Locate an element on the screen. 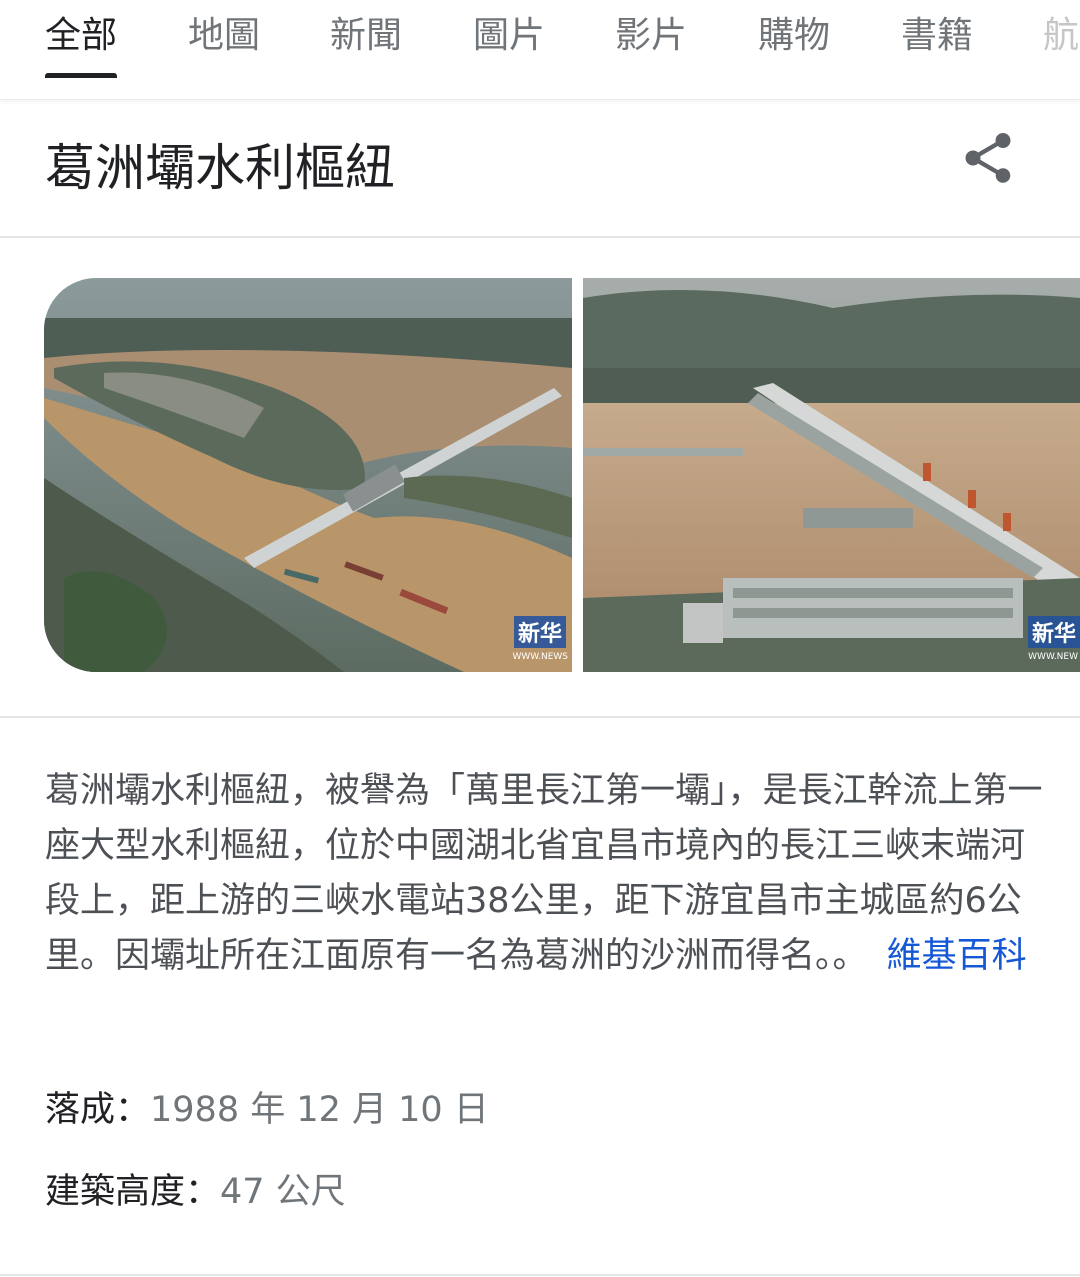 Image resolution: width=1080 pixels, height=1277 pixels. knowledge-panel-title: 葛洲壩水利樞紐 is located at coordinates (220, 168).